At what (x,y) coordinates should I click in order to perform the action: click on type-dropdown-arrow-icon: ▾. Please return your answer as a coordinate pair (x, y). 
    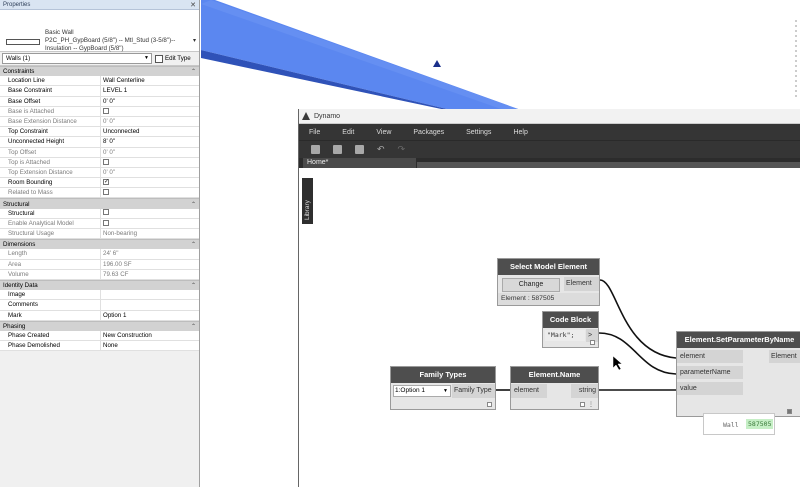
    Looking at the image, I should click on (194, 40).